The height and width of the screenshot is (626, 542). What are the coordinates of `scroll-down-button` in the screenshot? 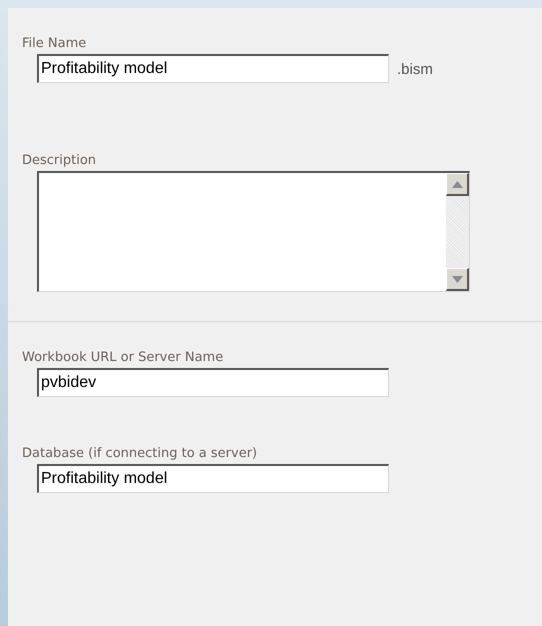 It's located at (457, 279).